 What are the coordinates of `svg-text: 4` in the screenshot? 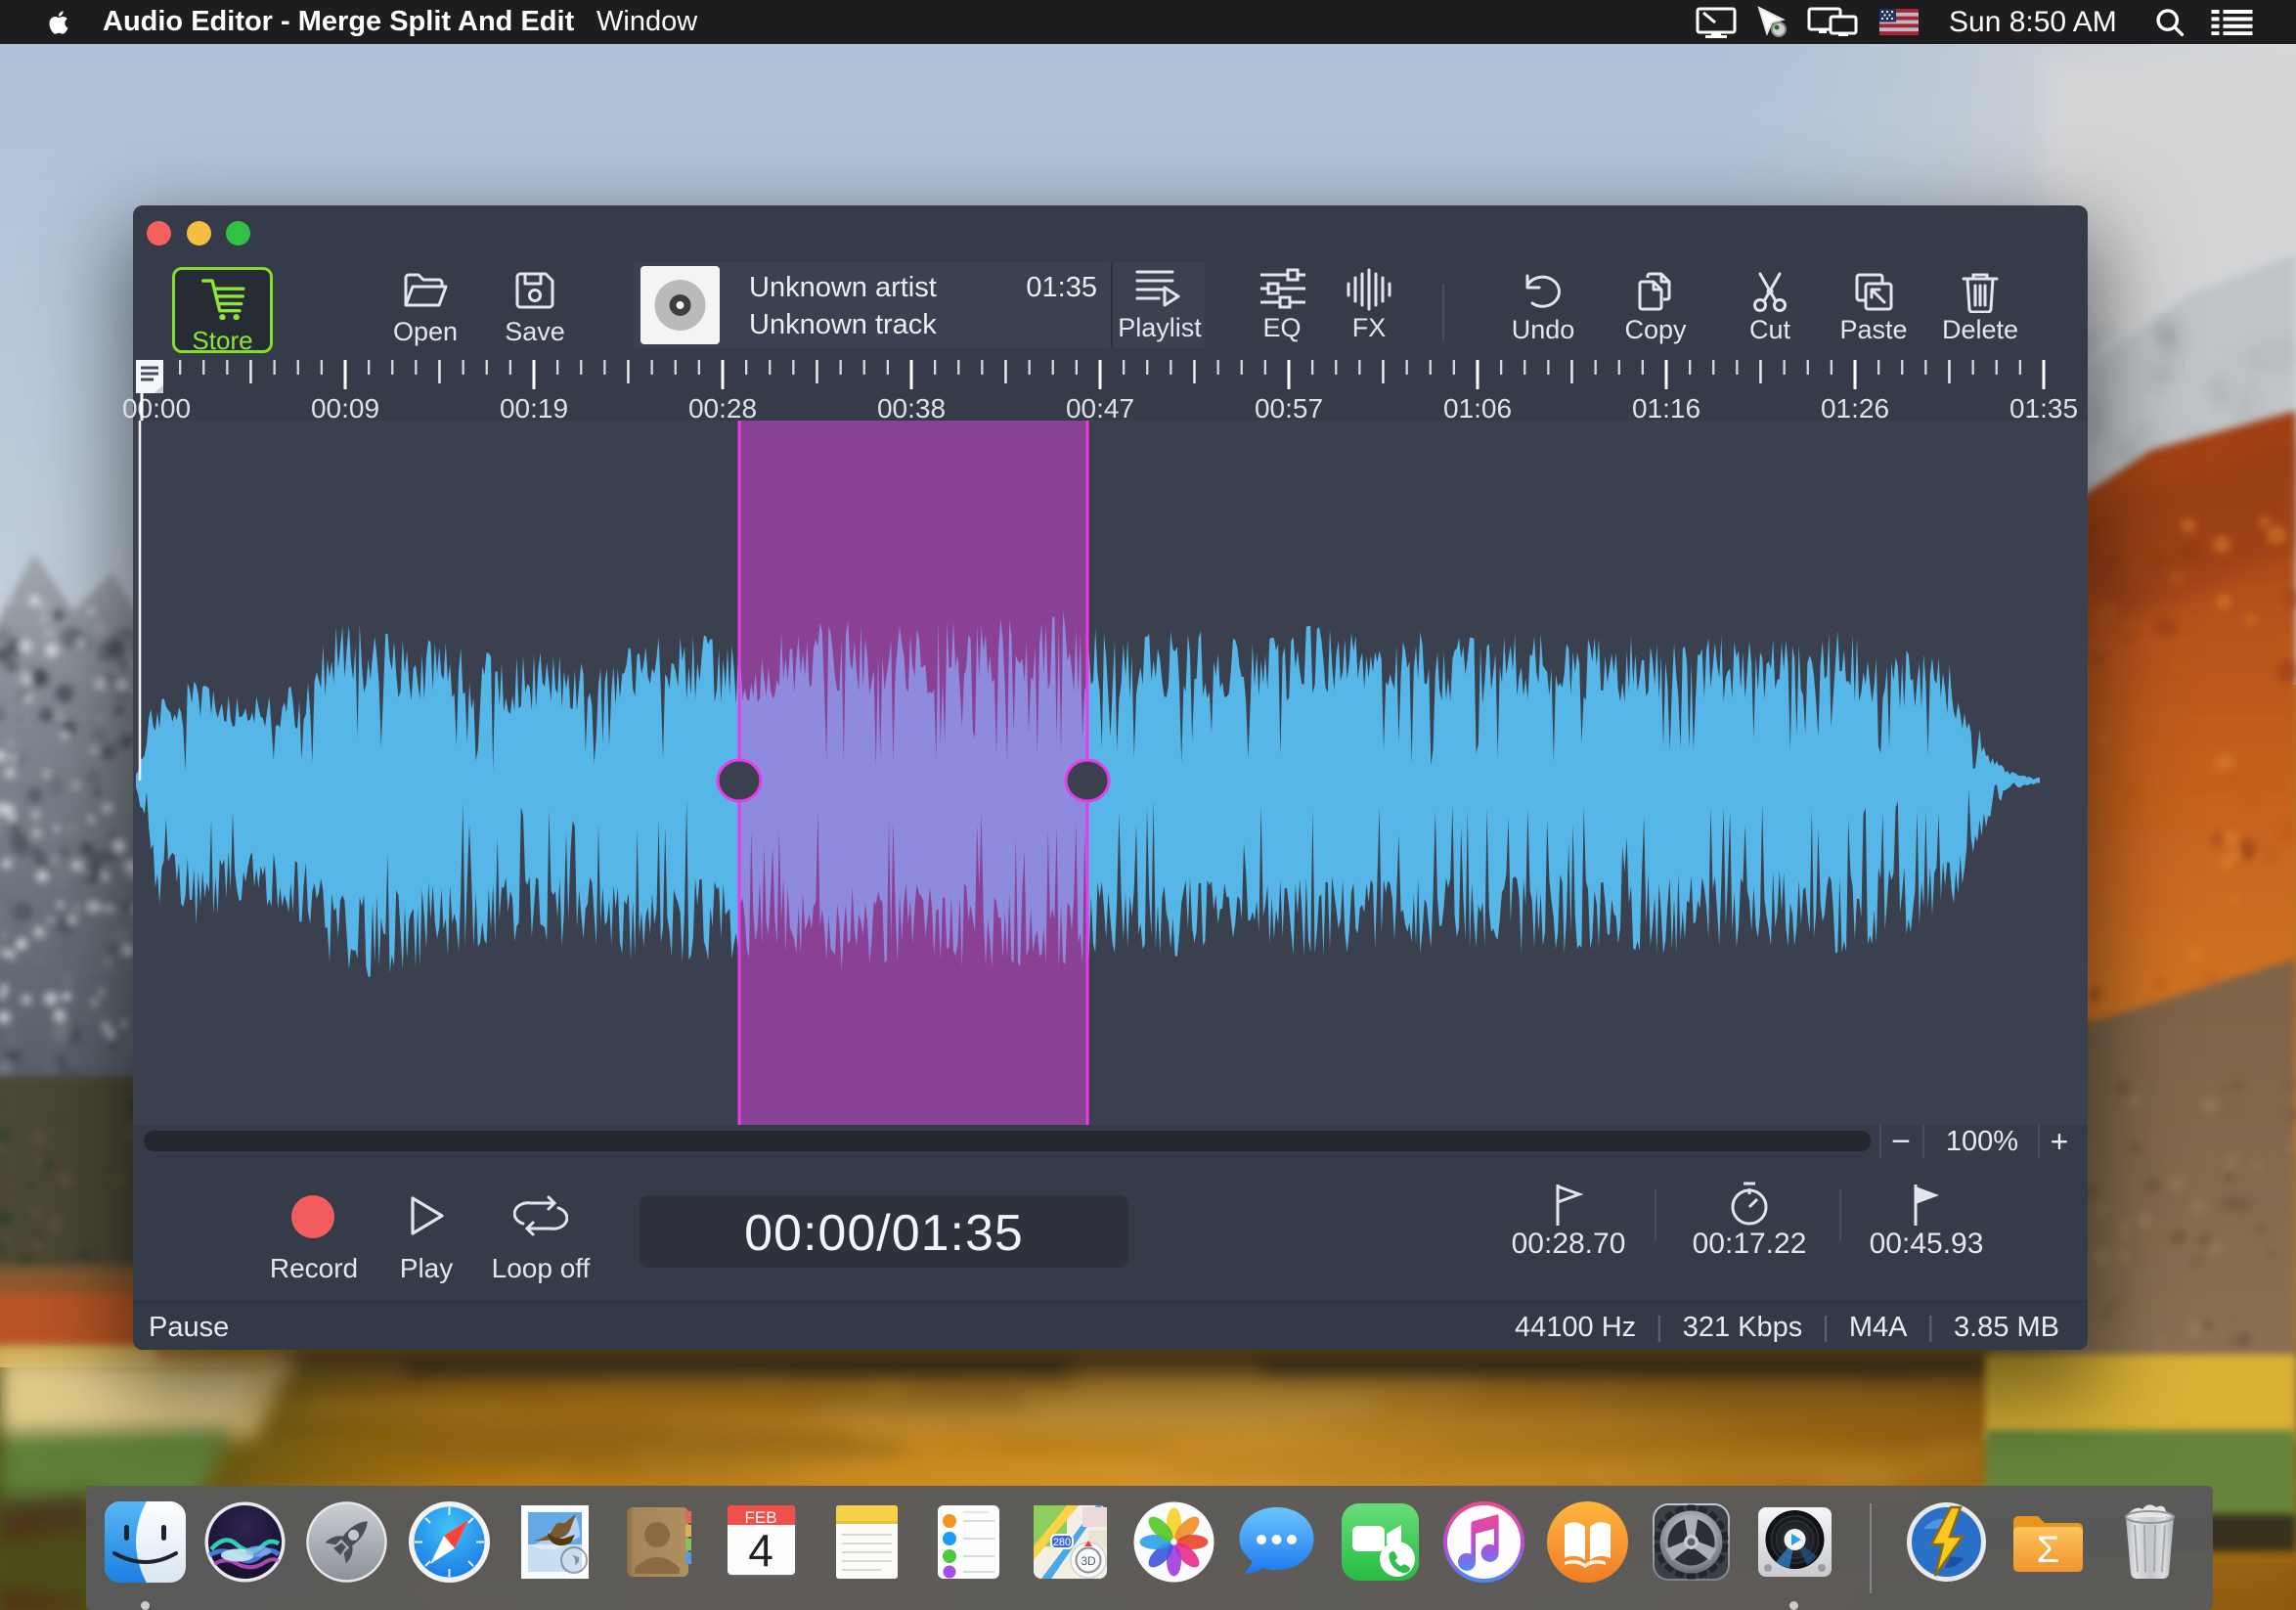 It's located at (760, 1550).